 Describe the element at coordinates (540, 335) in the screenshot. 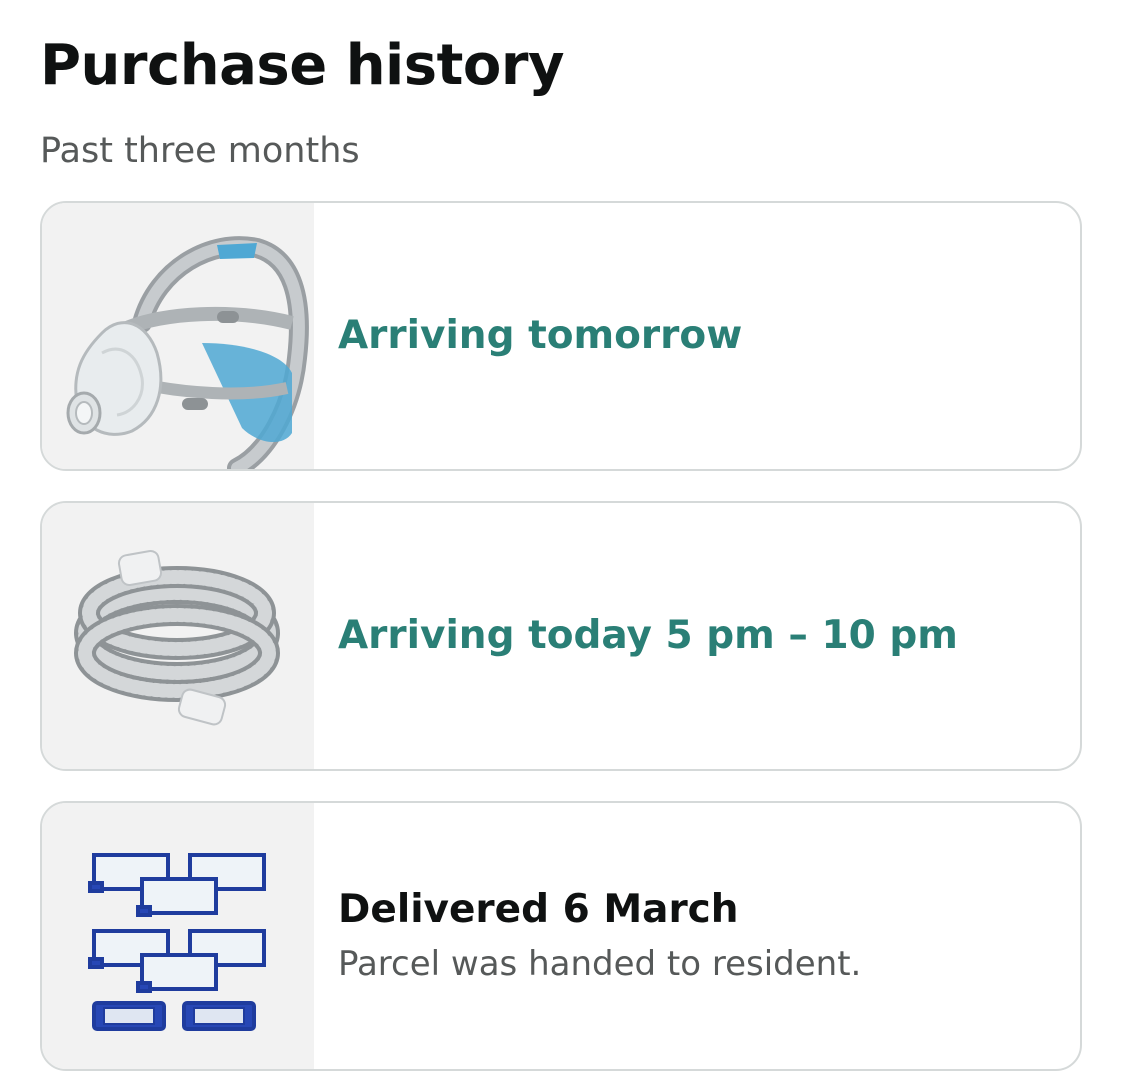

I see `order-status: Arriving tomorrow` at that location.